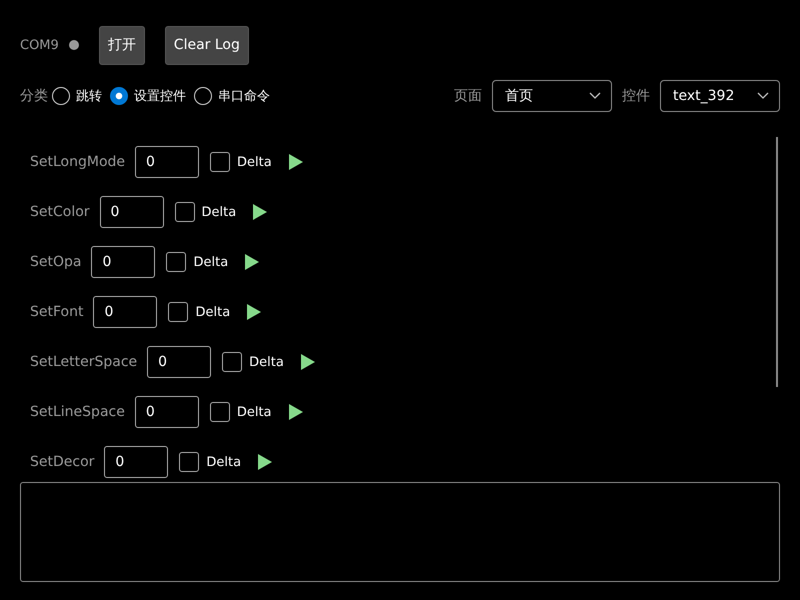 Image resolution: width=800 pixels, height=600 pixels. Describe the element at coordinates (468, 96) in the screenshot. I see `dropdown-label: 页面` at that location.